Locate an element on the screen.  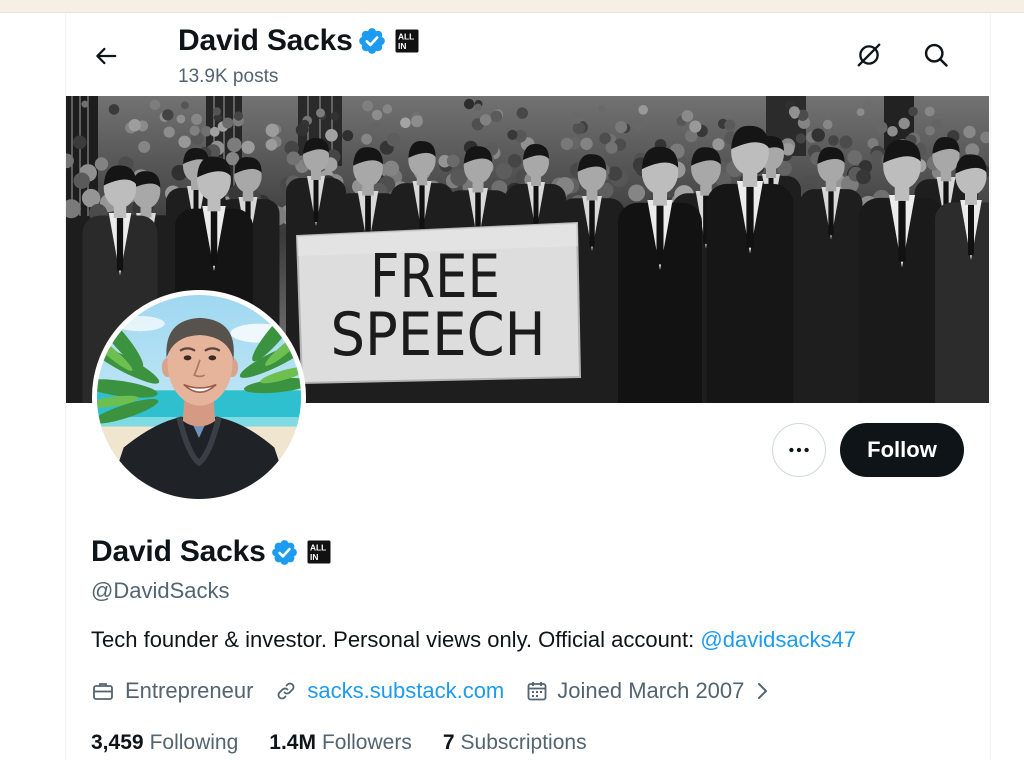
briefcase-icon is located at coordinates (103, 691).